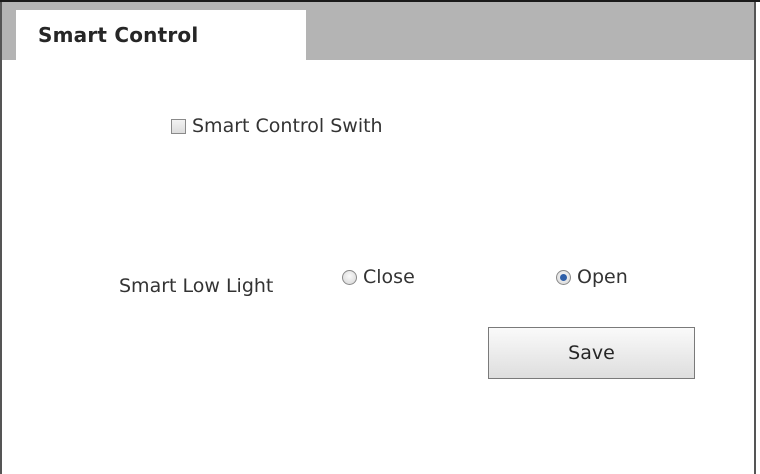 The image size is (760, 474). Describe the element at coordinates (349, 277) in the screenshot. I see `low-light-close-radio` at that location.